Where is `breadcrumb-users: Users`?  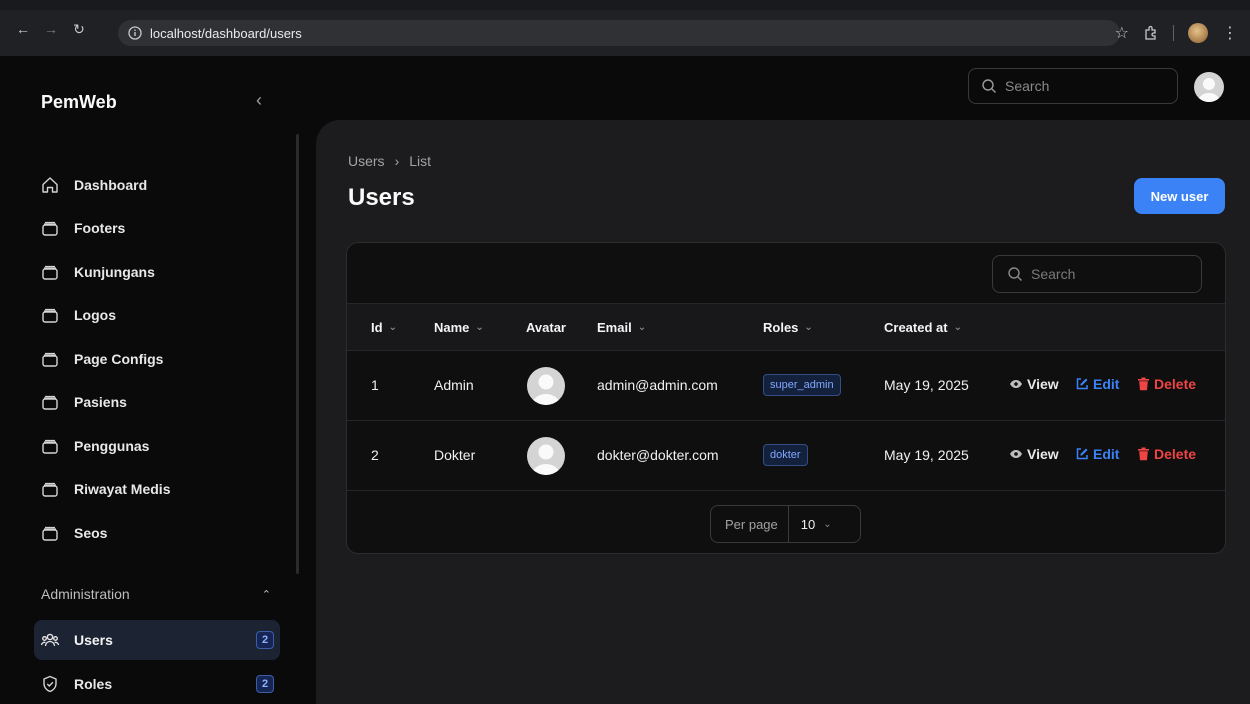 breadcrumb-users: Users is located at coordinates (366, 161).